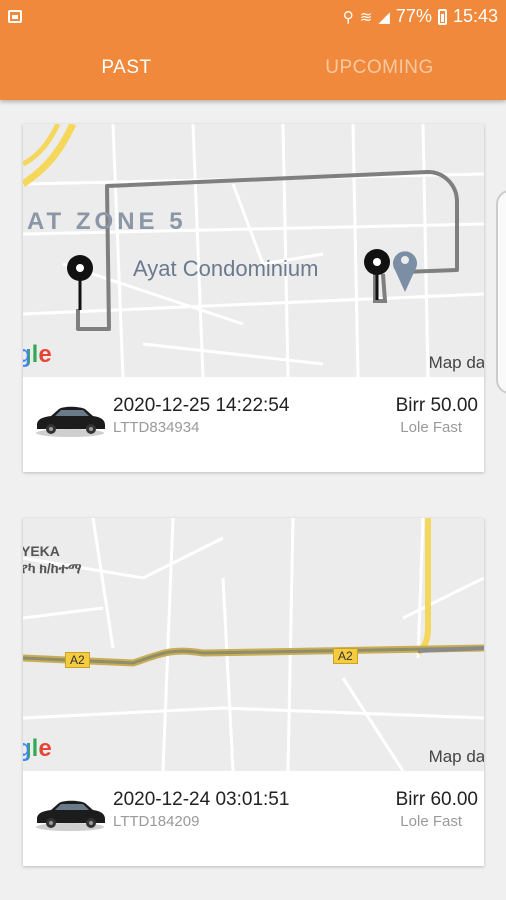 The image size is (506, 900). What do you see at coordinates (156, 427) in the screenshot?
I see `trip-code: LTTD834934` at bounding box center [156, 427].